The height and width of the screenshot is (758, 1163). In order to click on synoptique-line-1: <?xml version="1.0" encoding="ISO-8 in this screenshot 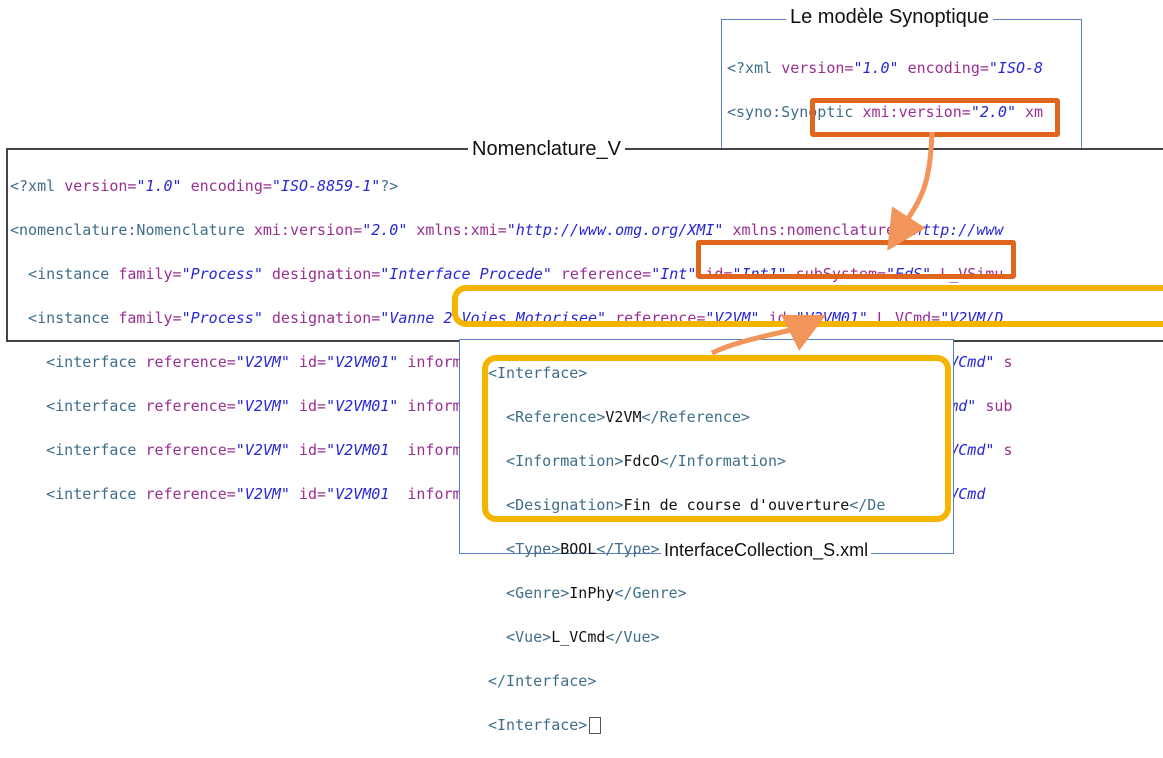, I will do `click(885, 68)`.